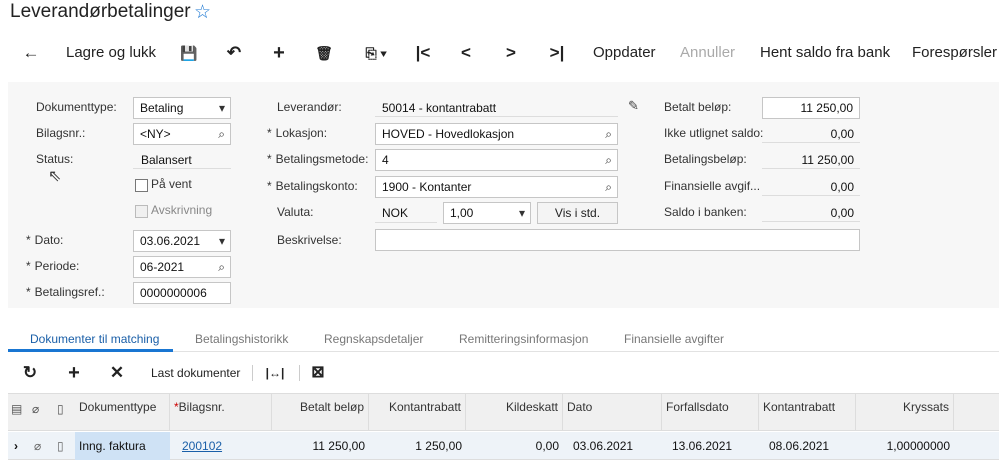 The image size is (999, 464). I want to click on col-paid-amount: Betalt beløp, so click(320, 412).